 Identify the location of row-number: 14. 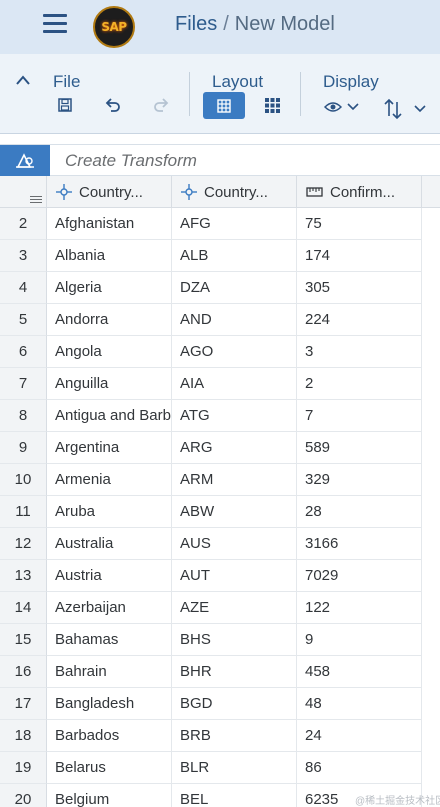
(23, 608).